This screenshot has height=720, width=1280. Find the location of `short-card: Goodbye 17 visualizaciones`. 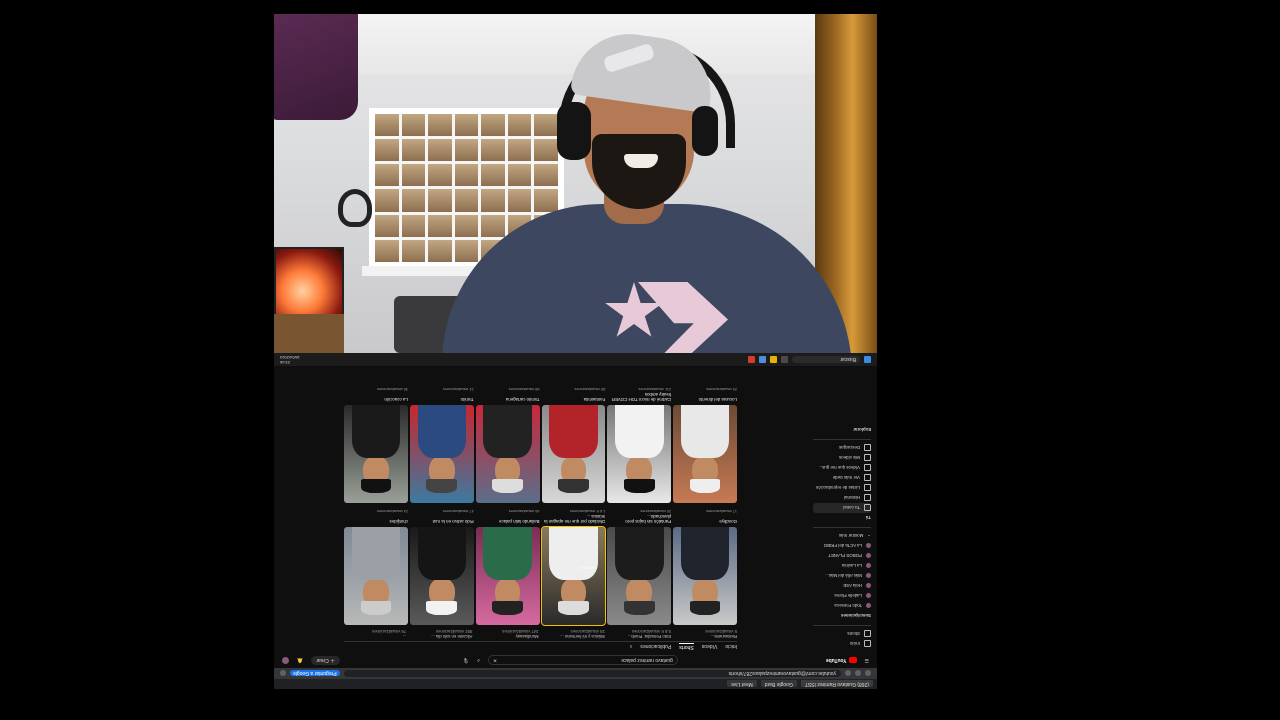

short-card: Goodbye 17 visualizaciones is located at coordinates (705, 567).